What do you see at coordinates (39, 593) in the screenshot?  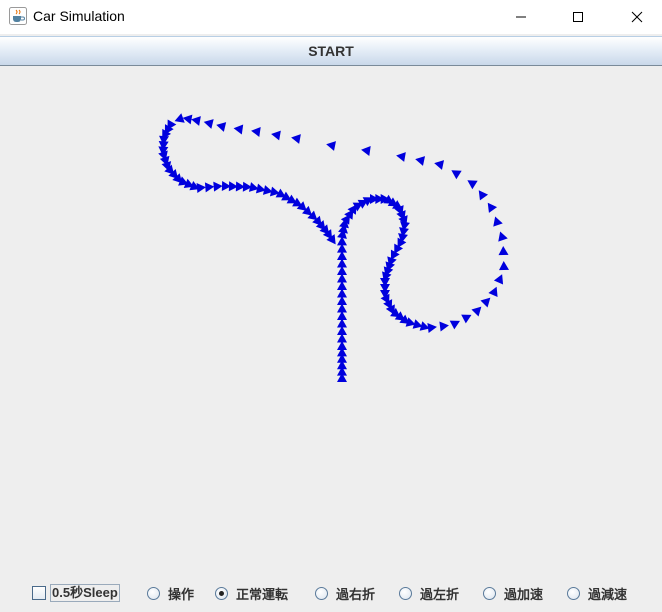 I see `checkbox-box` at bounding box center [39, 593].